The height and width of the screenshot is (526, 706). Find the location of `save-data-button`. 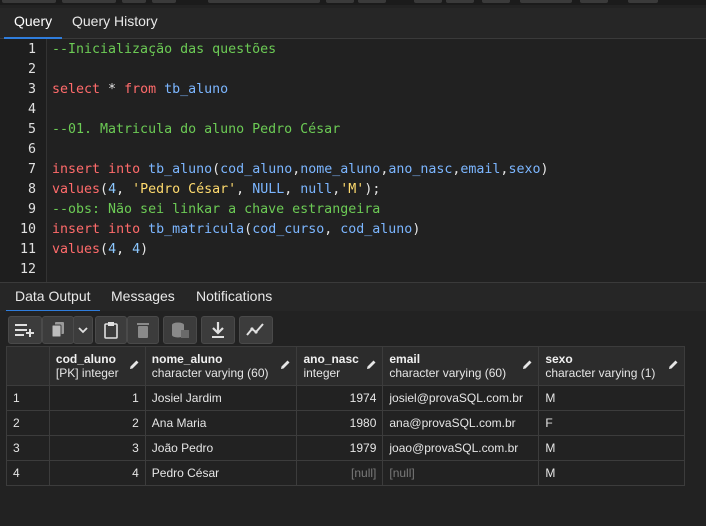

save-data-button is located at coordinates (180, 330).